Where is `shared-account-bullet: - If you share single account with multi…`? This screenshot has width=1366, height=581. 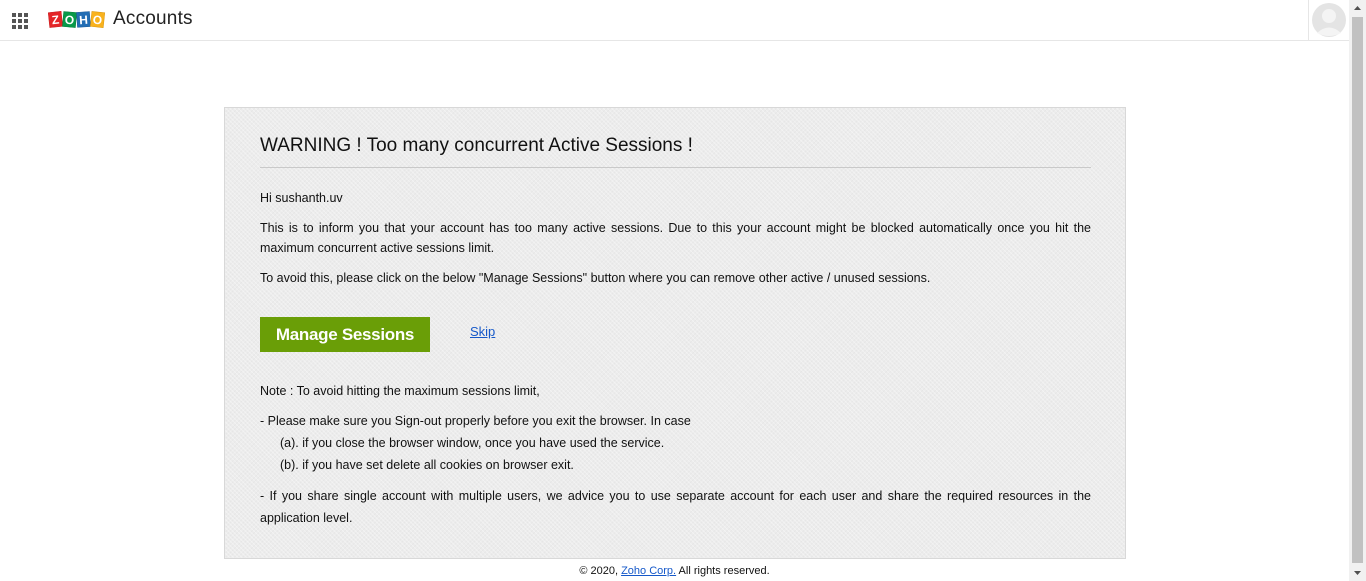
shared-account-bullet: - If you share single account with multi… is located at coordinates (675, 507).